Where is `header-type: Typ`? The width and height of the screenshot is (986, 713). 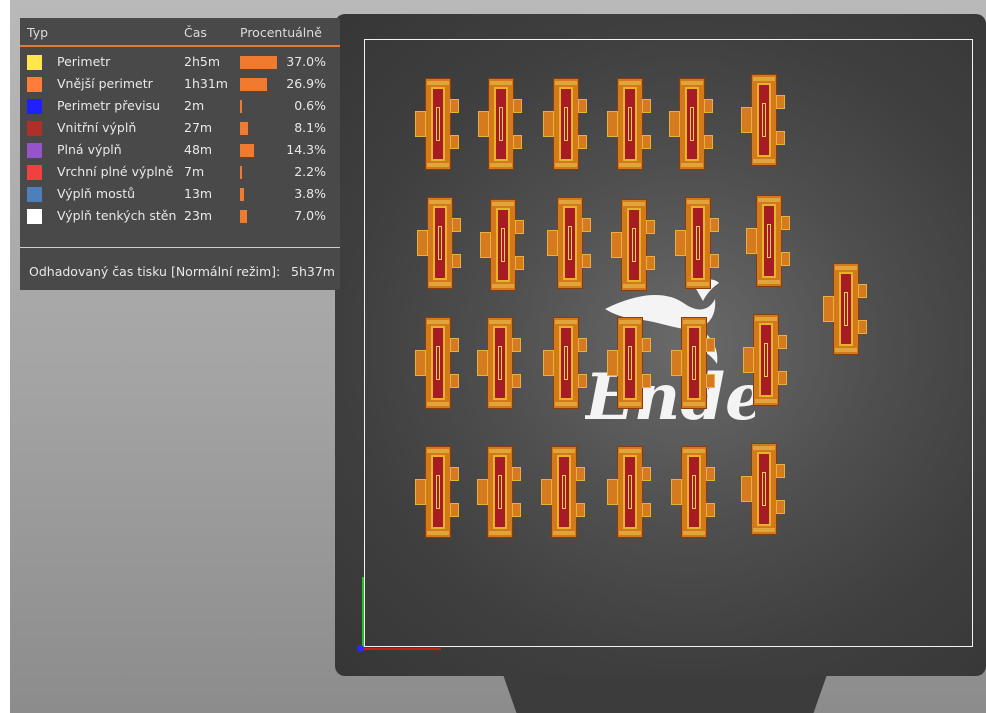
header-type: Typ is located at coordinates (38, 32).